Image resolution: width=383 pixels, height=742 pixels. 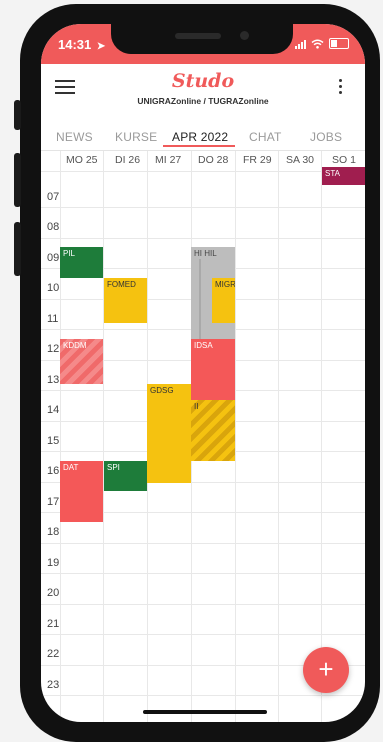 What do you see at coordinates (199, 146) in the screenshot?
I see `active-tab-indicator` at bounding box center [199, 146].